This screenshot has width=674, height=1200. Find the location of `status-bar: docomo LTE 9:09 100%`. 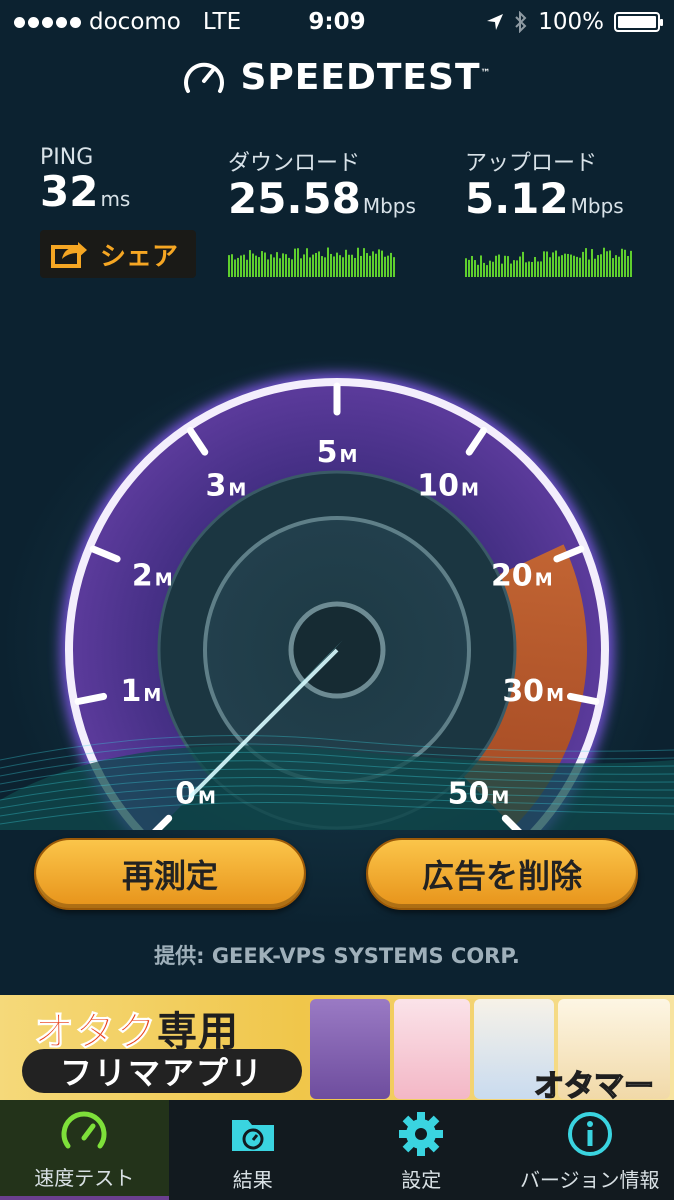

status-bar: docomo LTE 9:09 100% is located at coordinates (337, 22).